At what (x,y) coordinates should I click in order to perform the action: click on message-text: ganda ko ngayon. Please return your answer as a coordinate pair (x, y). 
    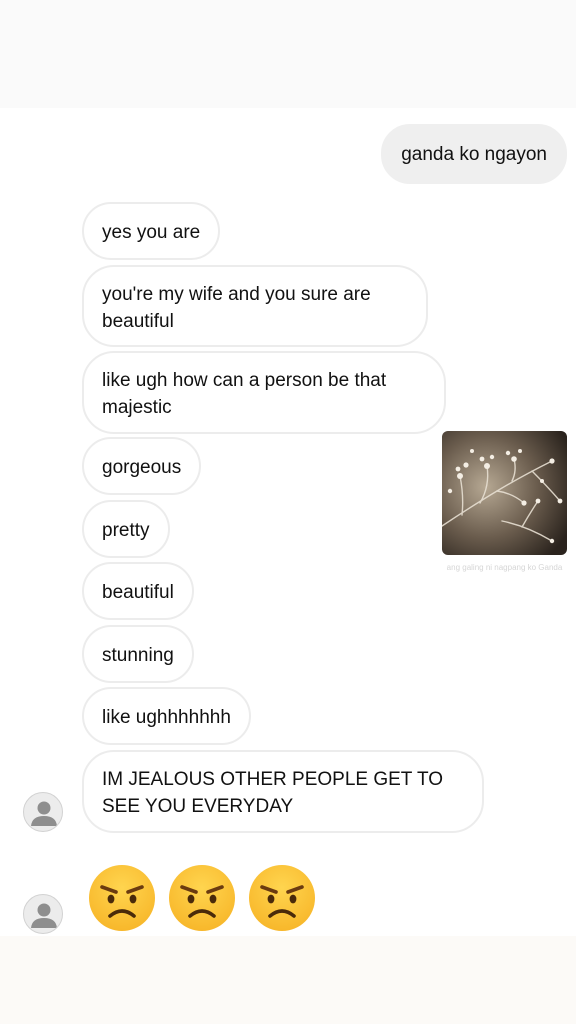
    Looking at the image, I should click on (474, 154).